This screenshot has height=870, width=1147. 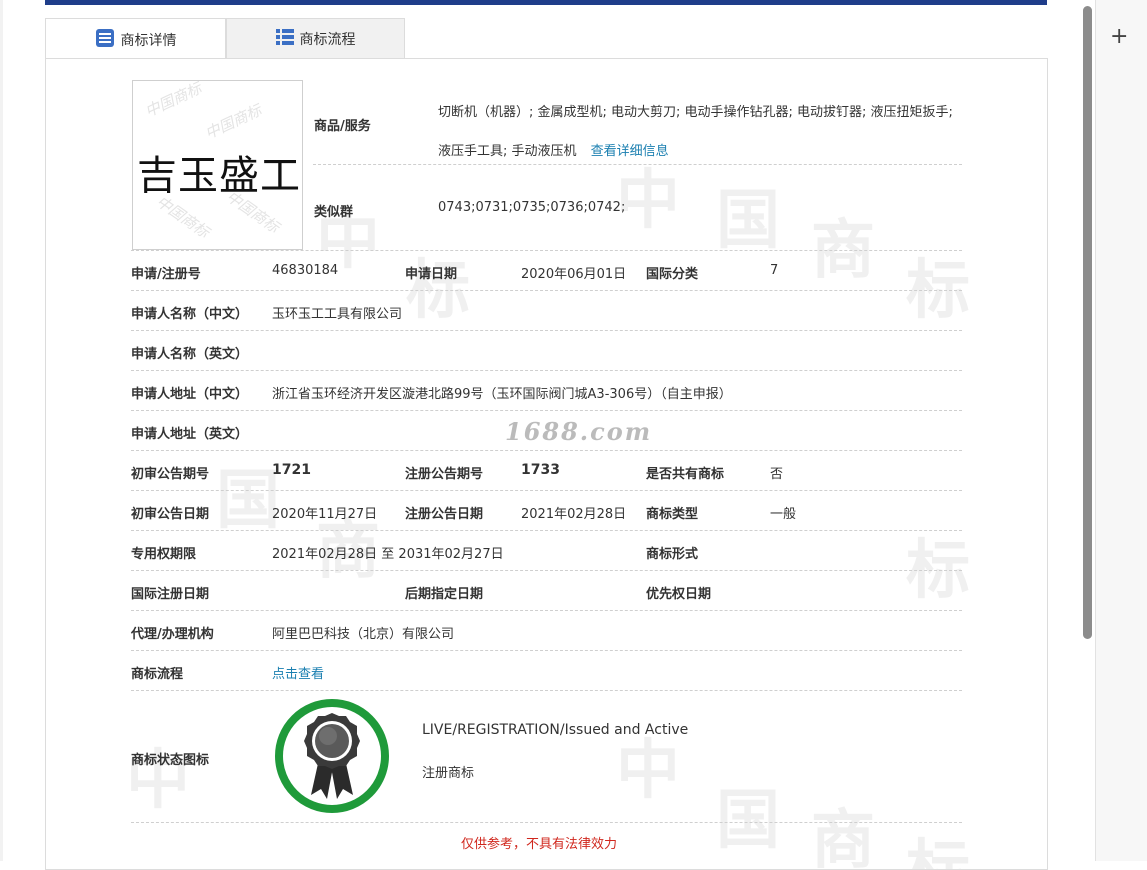 What do you see at coordinates (337, 314) in the screenshot?
I see `applicant-cn-value: 玉环玉工工具有限公司` at bounding box center [337, 314].